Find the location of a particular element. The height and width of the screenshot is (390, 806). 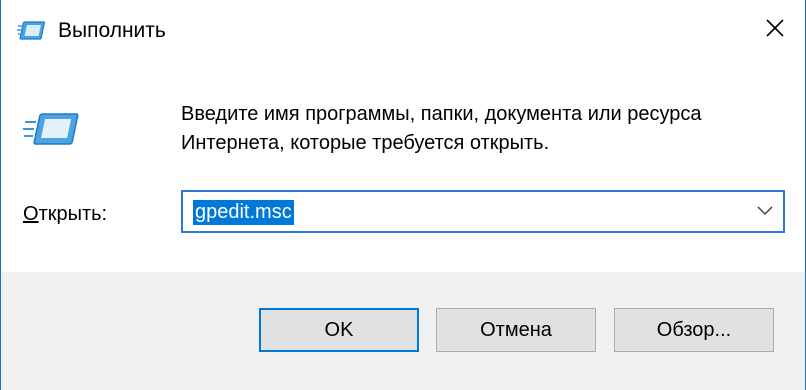

open-label-text: ткрыть: is located at coordinates (73, 214).